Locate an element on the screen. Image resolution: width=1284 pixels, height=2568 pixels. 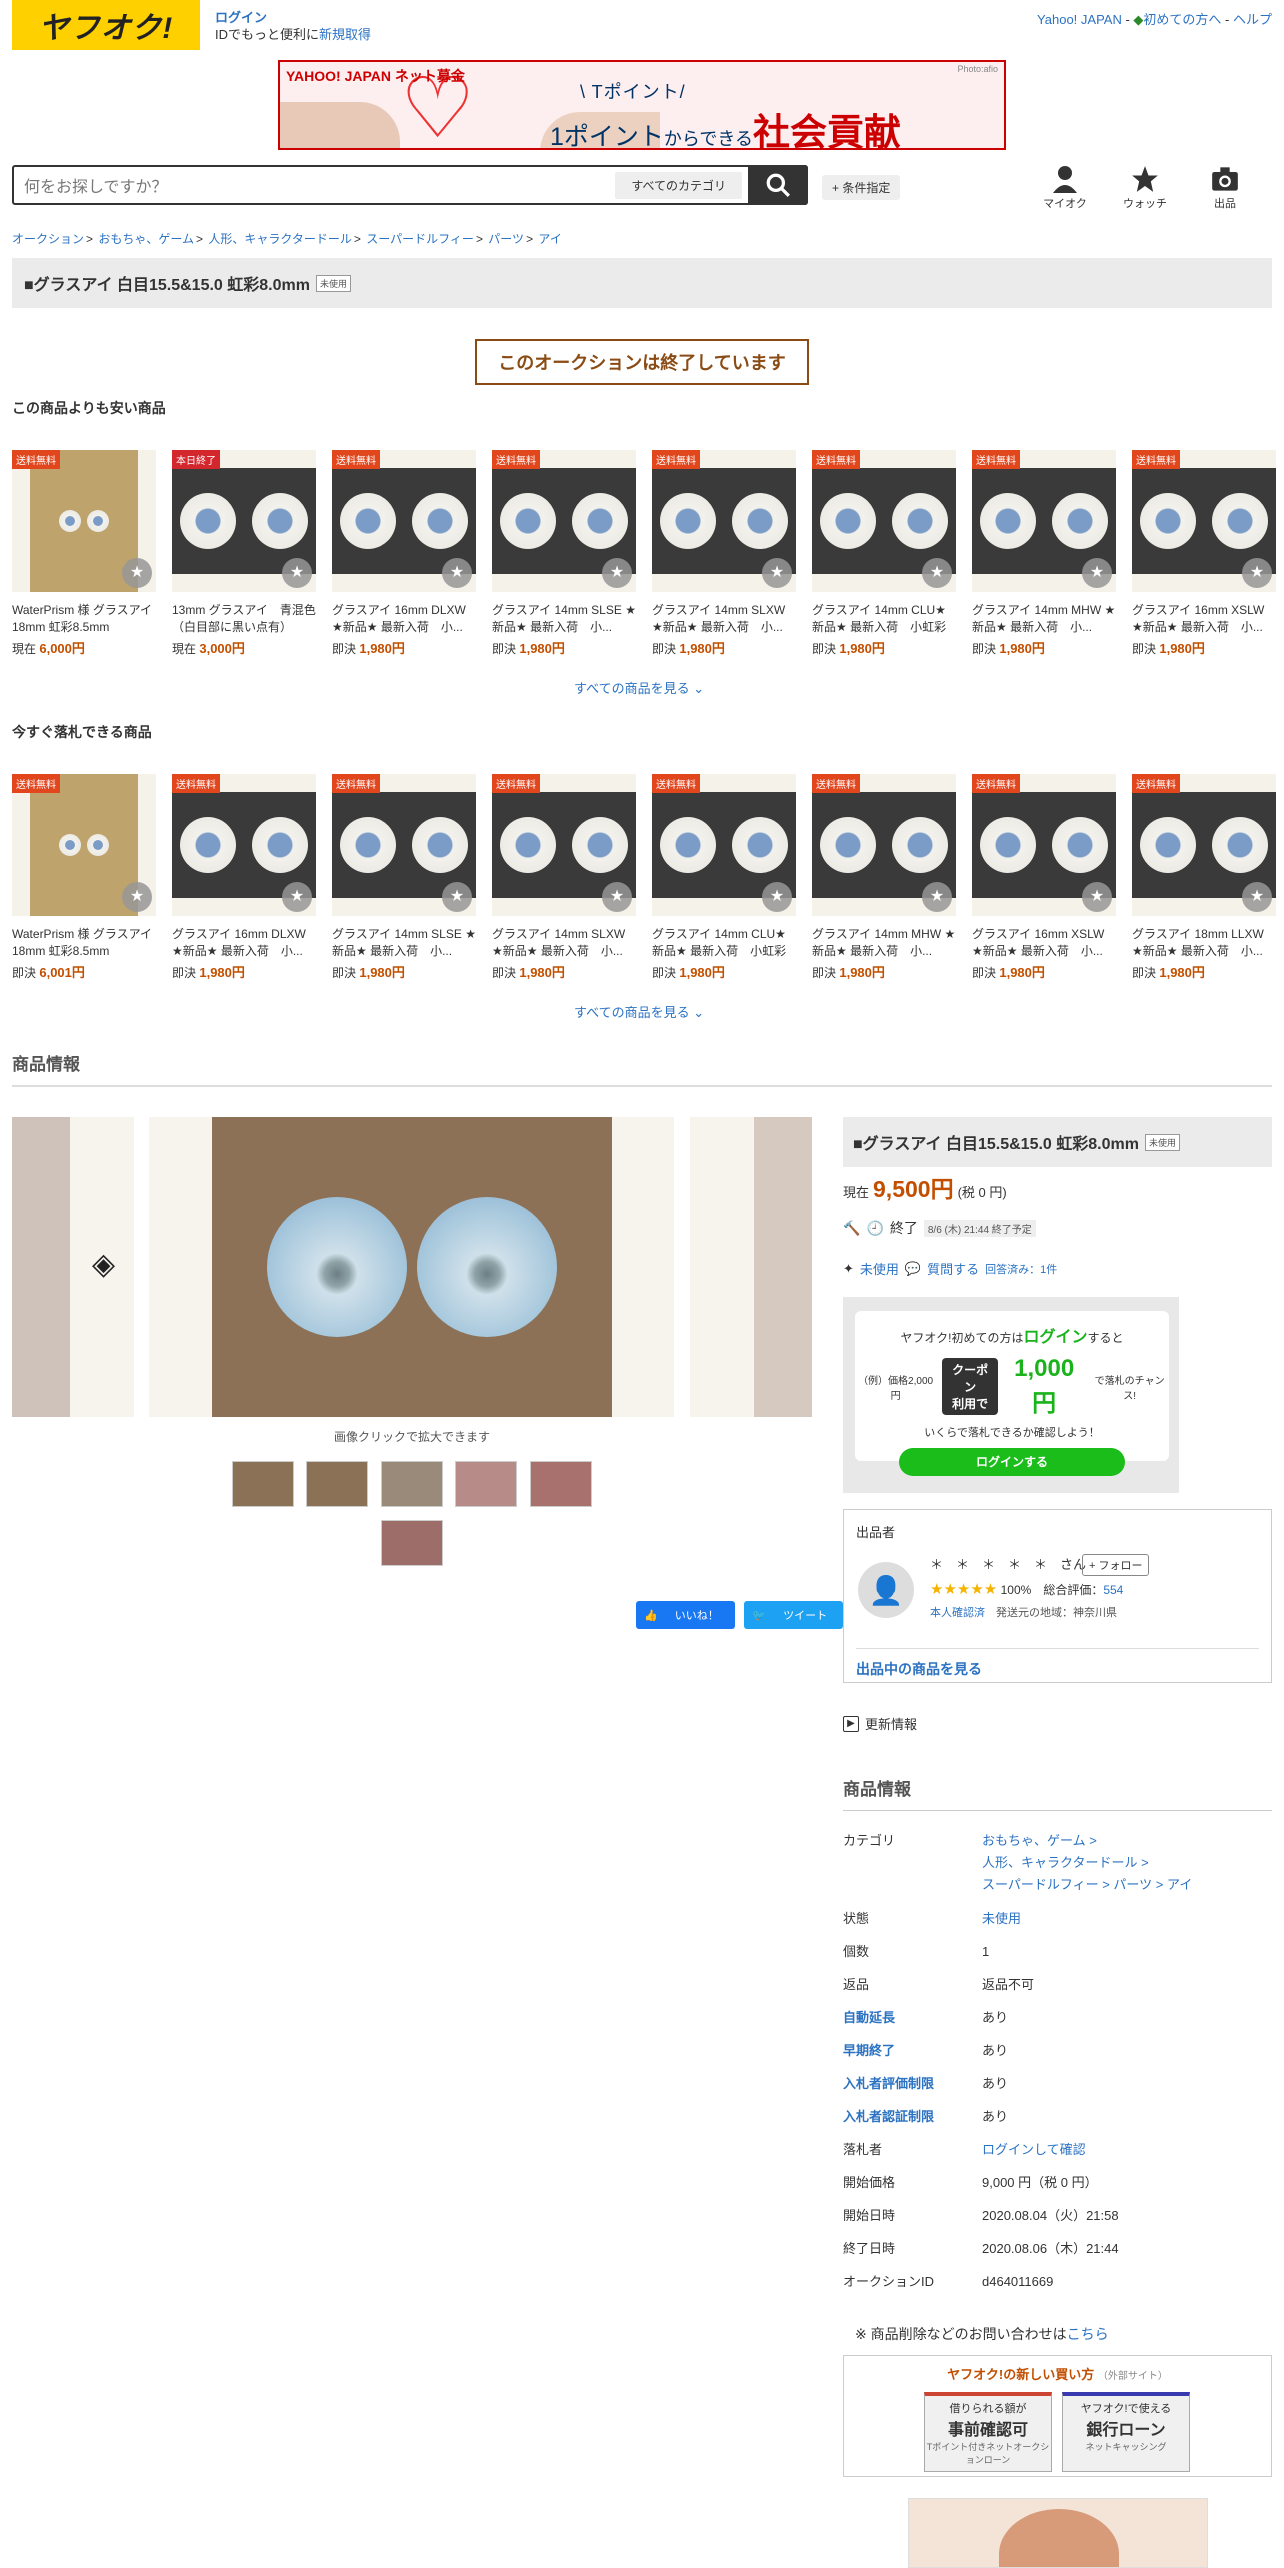
product-name: グラスアイ 14mm CLU★新品★ 最新入荷 小虹彩 is located at coordinates (724, 943).